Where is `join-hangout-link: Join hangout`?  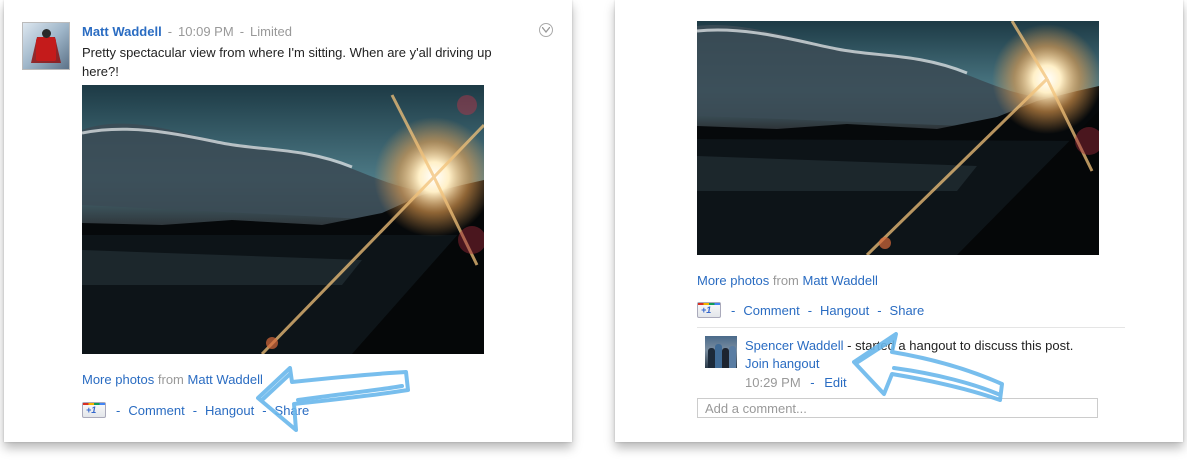
join-hangout-link: Join hangout is located at coordinates (782, 363).